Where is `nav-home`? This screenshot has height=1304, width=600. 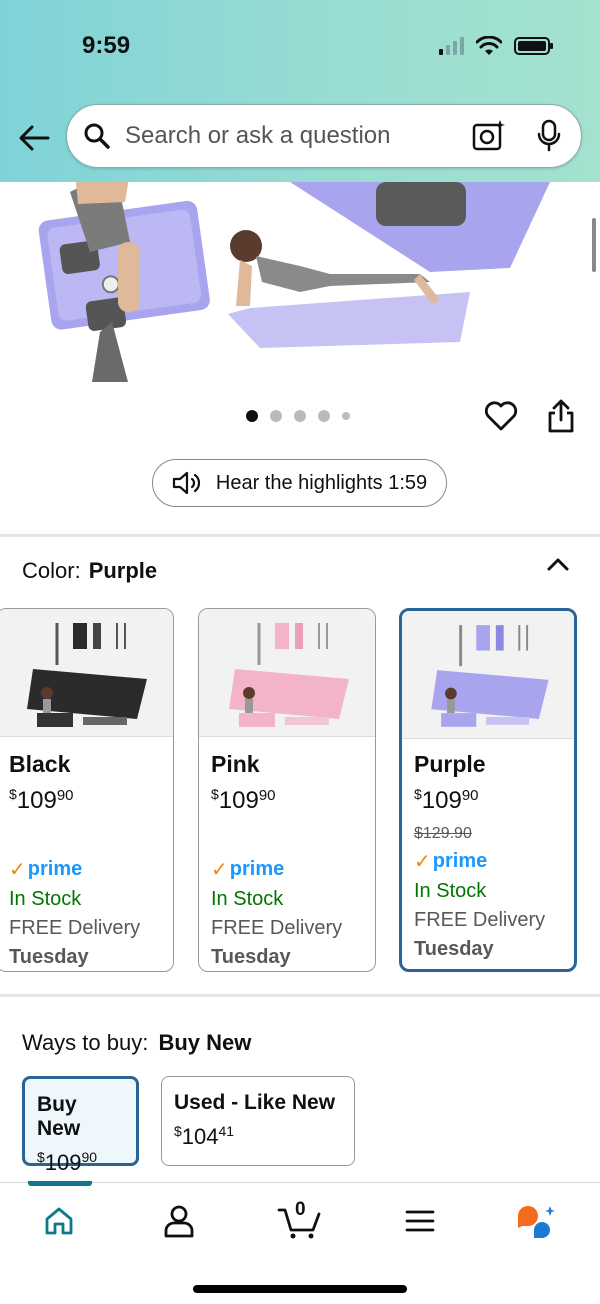 nav-home is located at coordinates (59, 1221).